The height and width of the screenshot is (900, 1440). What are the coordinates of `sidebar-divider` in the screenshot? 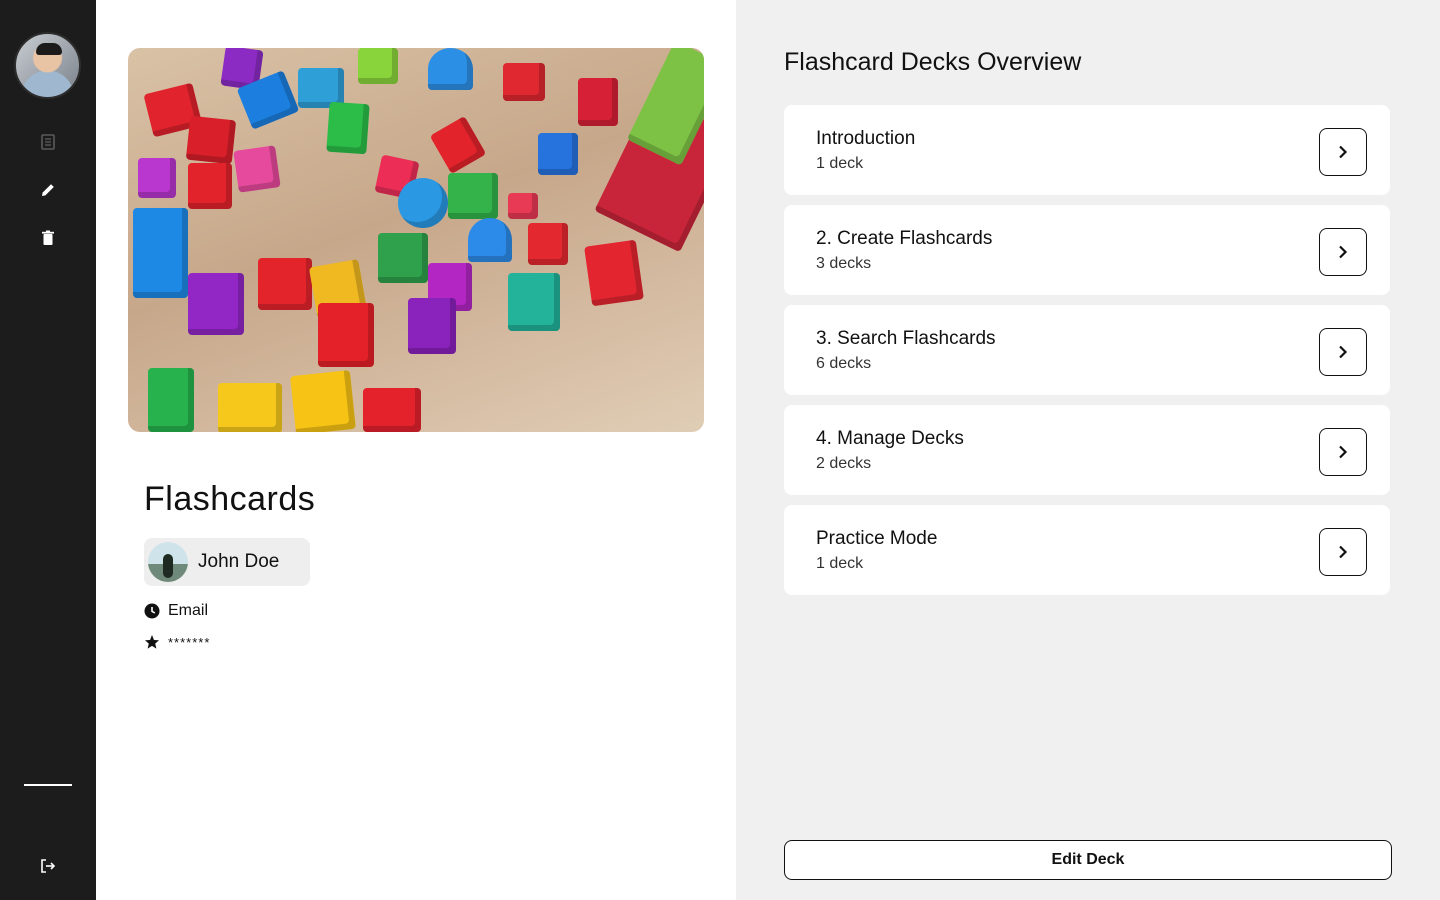 It's located at (48, 785).